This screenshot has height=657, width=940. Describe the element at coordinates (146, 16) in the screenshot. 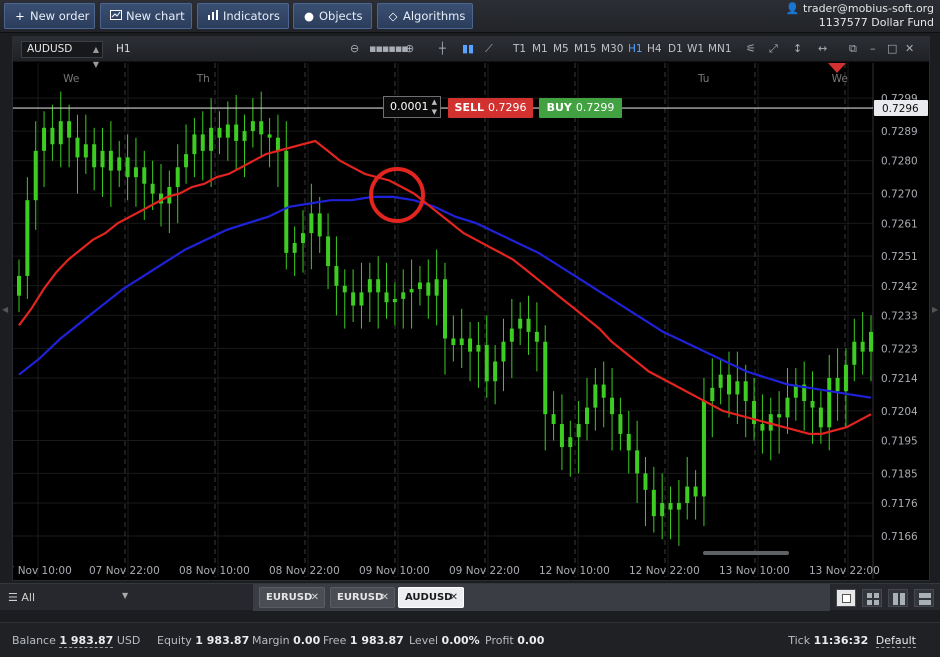

I see `new-chart-button: New chart` at that location.